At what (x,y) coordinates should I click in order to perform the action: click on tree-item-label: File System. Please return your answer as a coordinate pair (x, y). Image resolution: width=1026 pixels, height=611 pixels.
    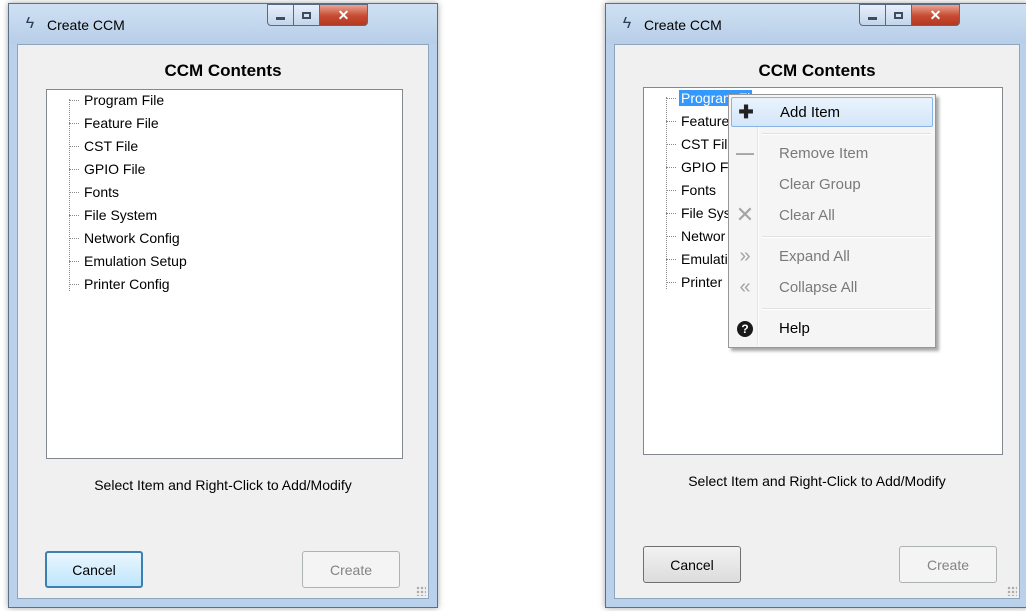
    Looking at the image, I should click on (121, 215).